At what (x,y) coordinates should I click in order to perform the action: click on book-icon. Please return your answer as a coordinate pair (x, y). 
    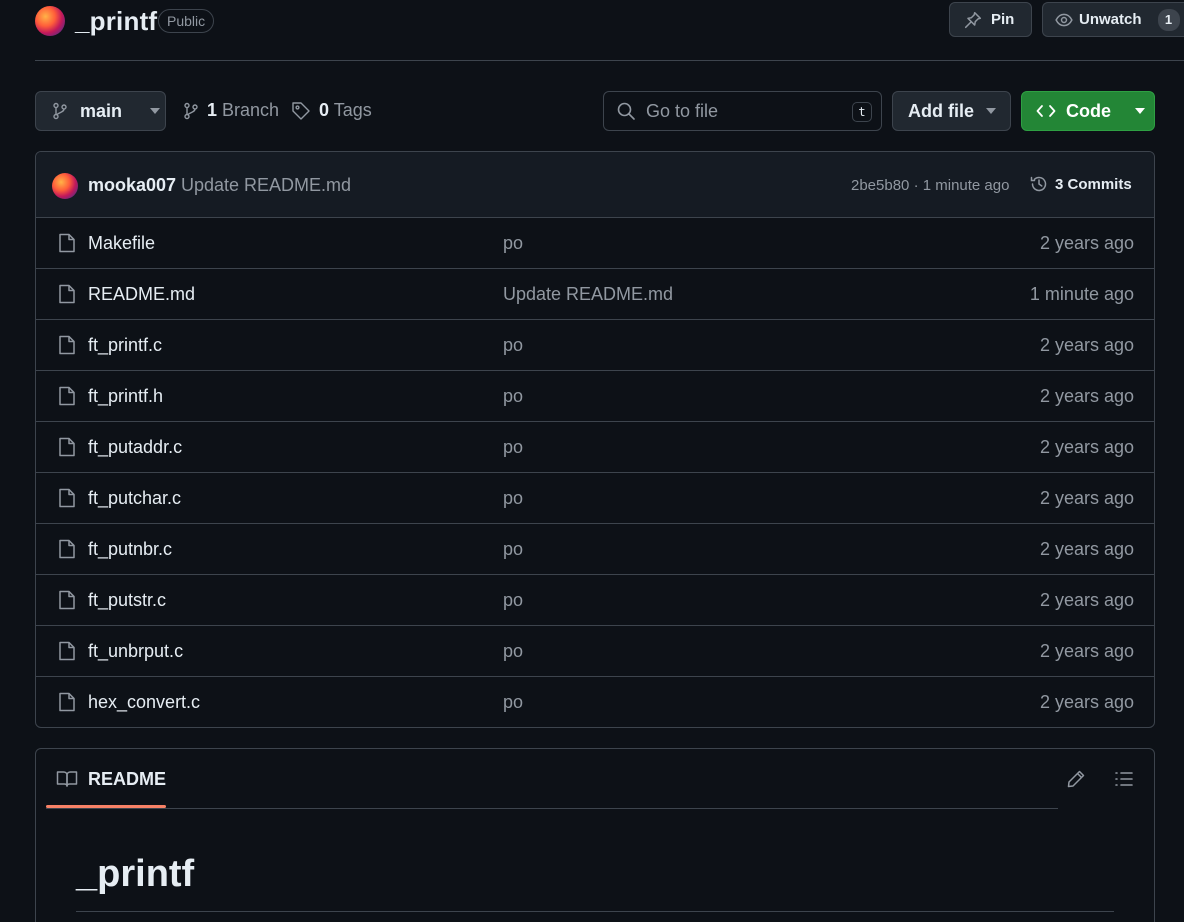
    Looking at the image, I should click on (67, 779).